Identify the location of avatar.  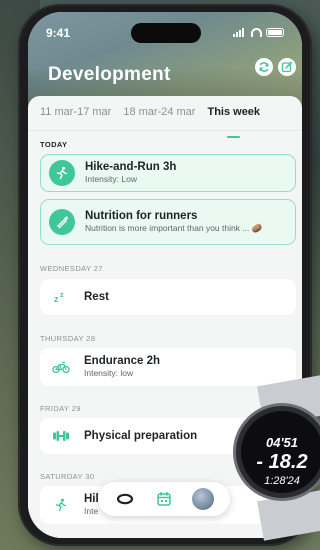
(202, 499).